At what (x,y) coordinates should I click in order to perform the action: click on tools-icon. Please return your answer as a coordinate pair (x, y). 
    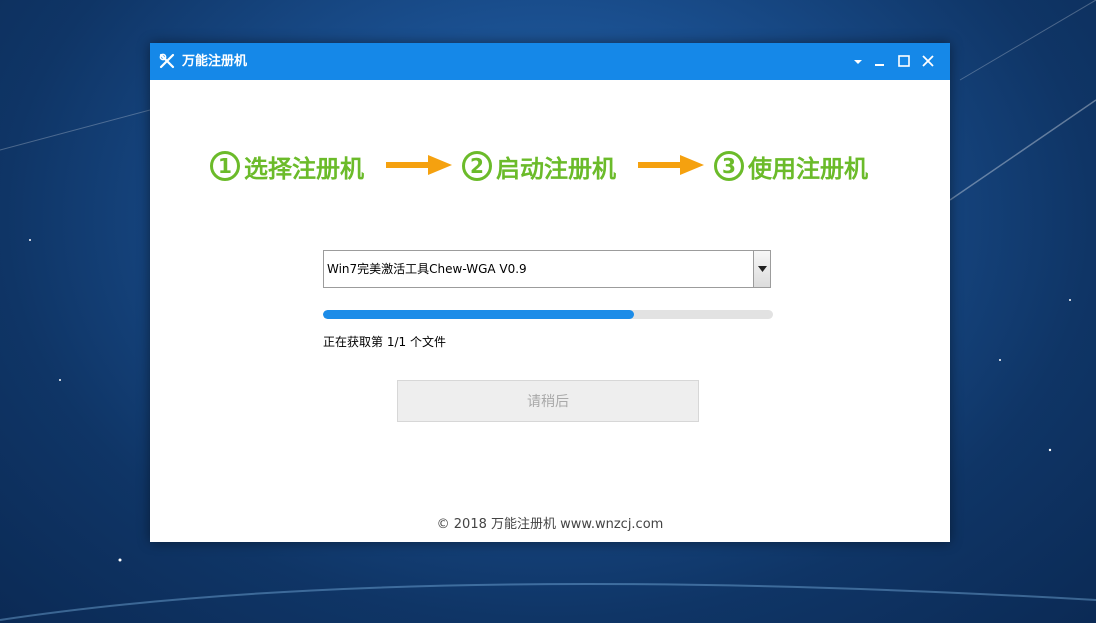
    Looking at the image, I should click on (167, 61).